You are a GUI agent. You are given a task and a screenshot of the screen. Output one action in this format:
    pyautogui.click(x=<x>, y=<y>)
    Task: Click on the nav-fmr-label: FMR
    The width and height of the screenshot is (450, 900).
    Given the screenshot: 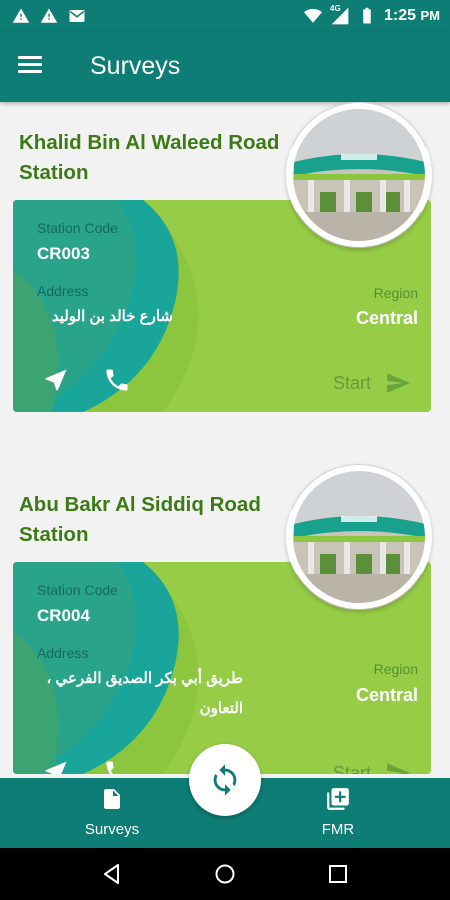 What is the action you would take?
    pyautogui.click(x=338, y=829)
    